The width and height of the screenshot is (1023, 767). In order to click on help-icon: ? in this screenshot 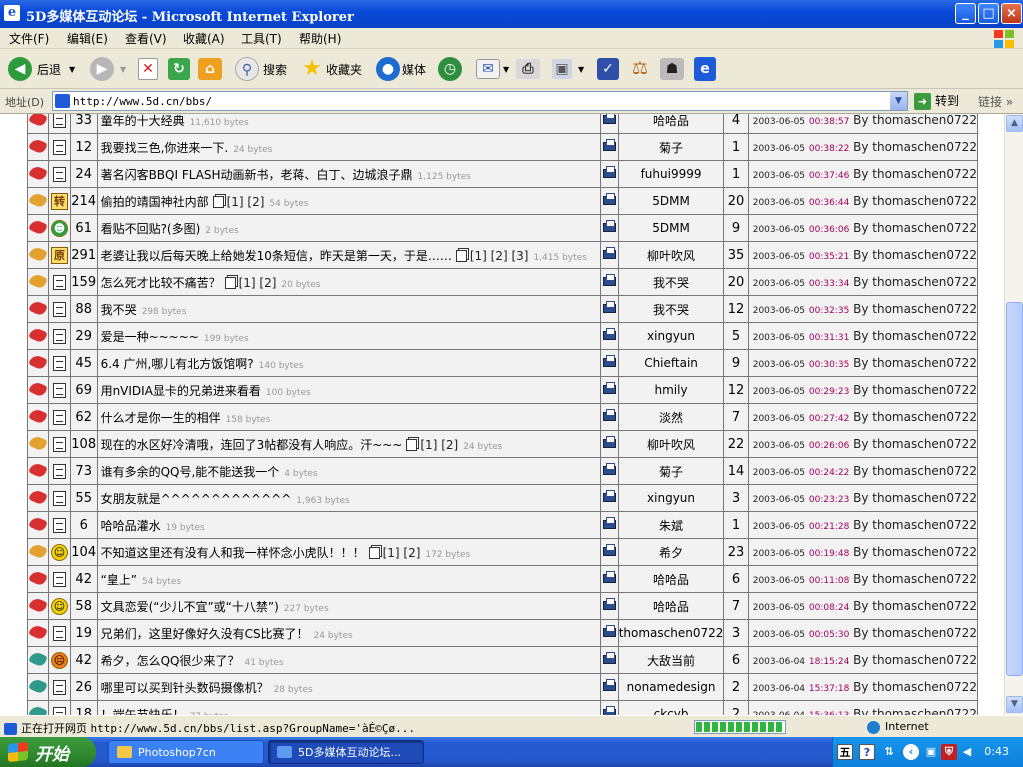, I will do `click(867, 752)`.